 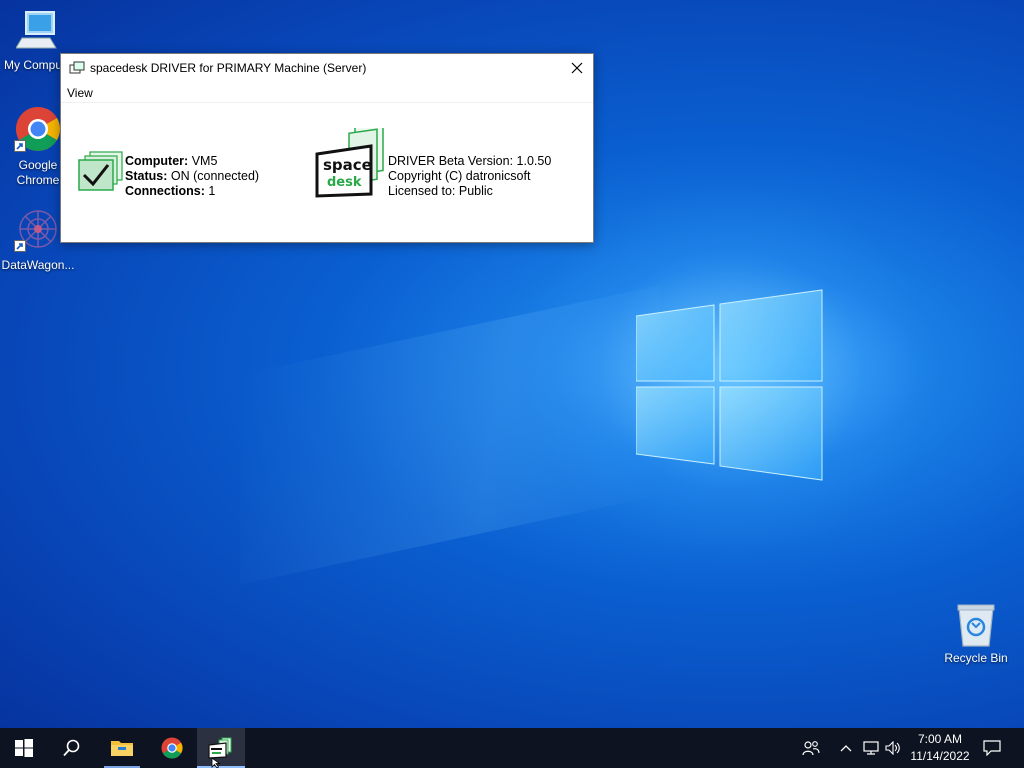 I want to click on people-icon, so click(x=811, y=748).